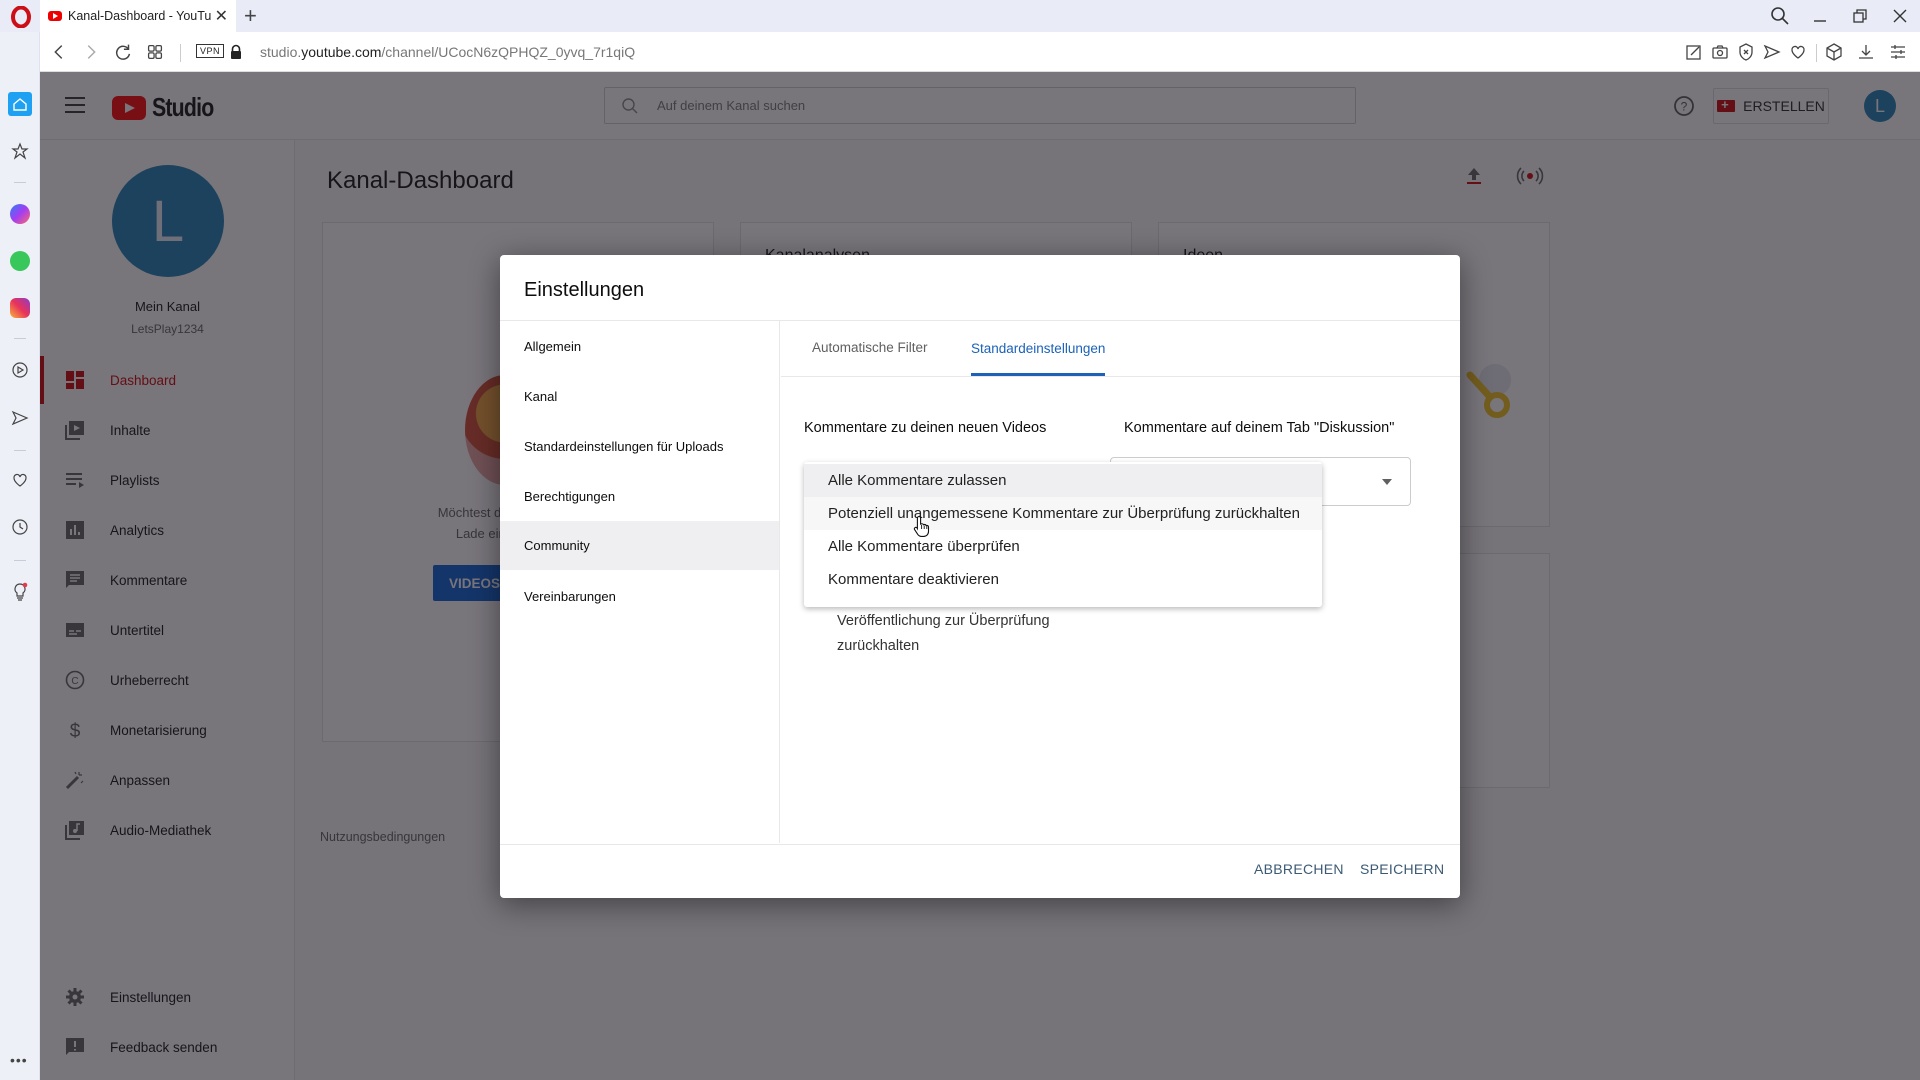 The height and width of the screenshot is (1080, 1920). Describe the element at coordinates (639, 396) in the screenshot. I see `settings-nav-kanal: Kanal` at that location.